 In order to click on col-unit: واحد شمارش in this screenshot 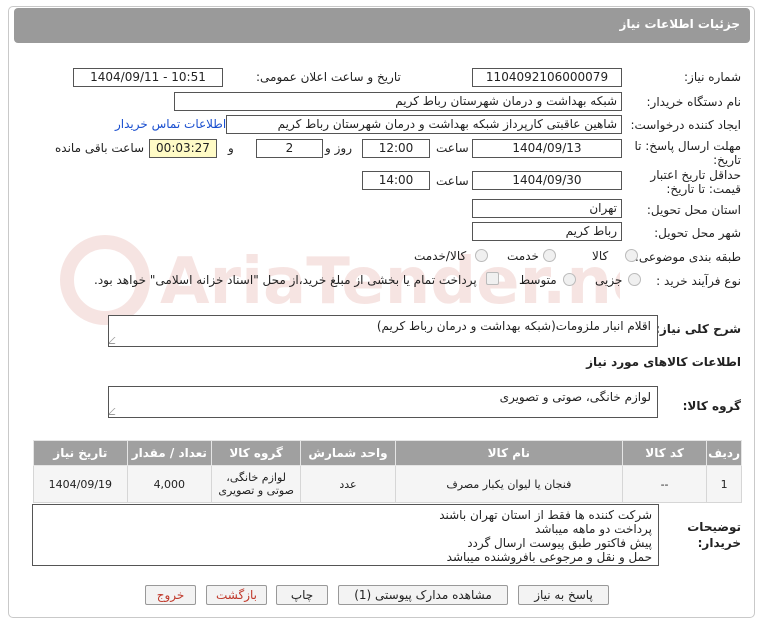, I will do `click(348, 453)`.